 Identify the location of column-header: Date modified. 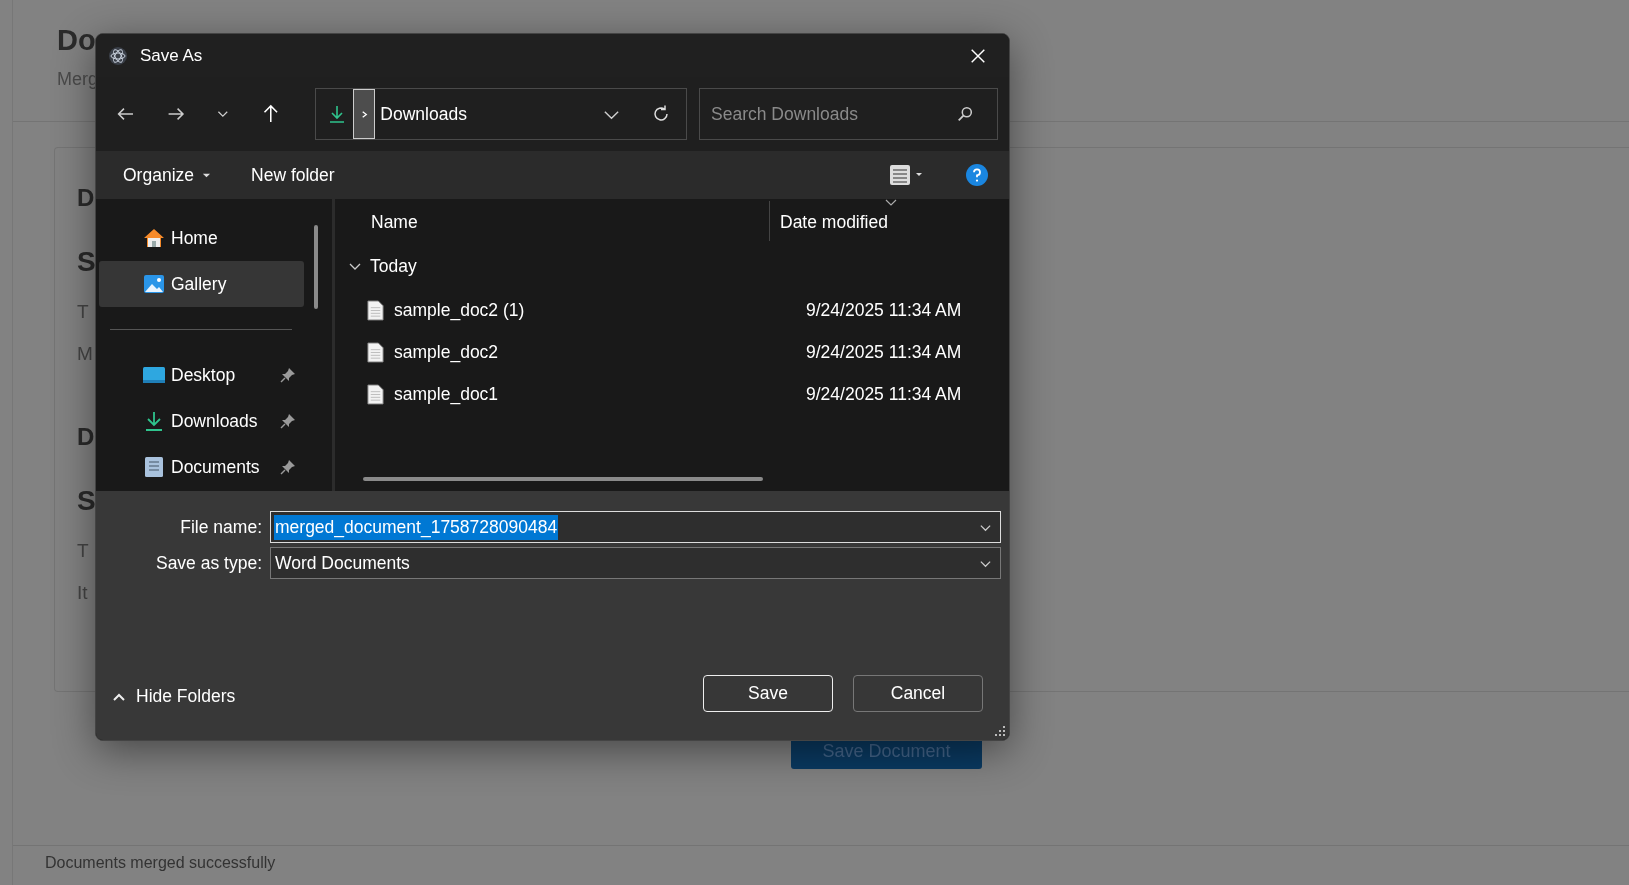
(834, 222).